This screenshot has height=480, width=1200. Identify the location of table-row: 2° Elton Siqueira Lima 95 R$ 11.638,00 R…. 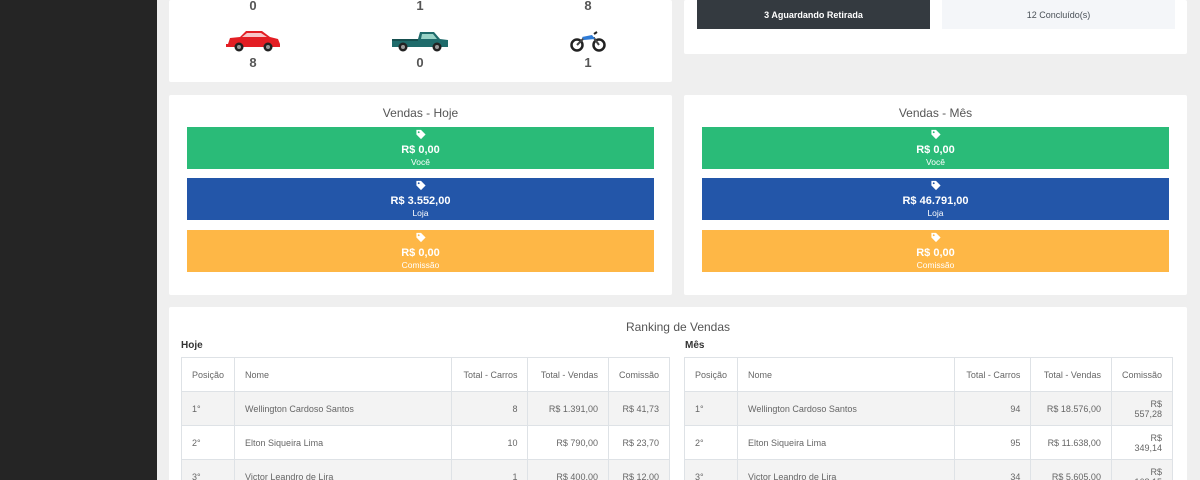
(928, 442).